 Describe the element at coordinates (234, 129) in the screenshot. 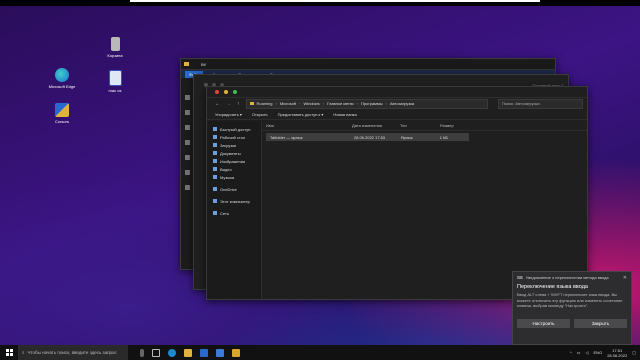

I see `nav-item-quick-access: Быстрый доступ` at that location.